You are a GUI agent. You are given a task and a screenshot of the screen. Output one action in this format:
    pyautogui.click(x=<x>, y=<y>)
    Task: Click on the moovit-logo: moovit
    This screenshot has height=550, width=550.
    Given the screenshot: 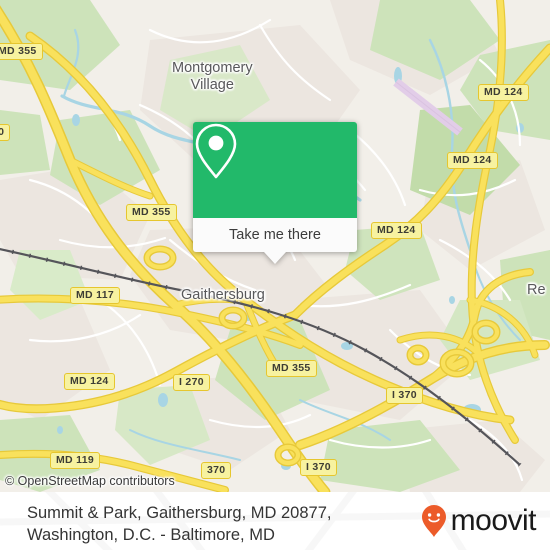 What is the action you would take?
    pyautogui.click(x=479, y=521)
    